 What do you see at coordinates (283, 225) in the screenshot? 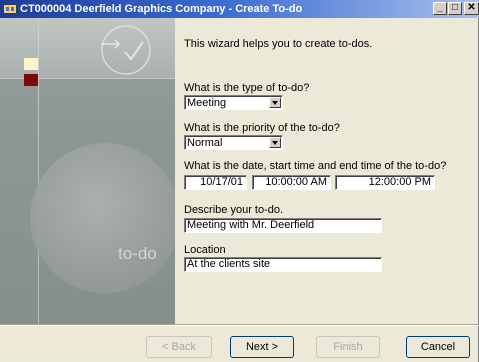
I see `description-field: Meeting with Mr. Deerfield` at bounding box center [283, 225].